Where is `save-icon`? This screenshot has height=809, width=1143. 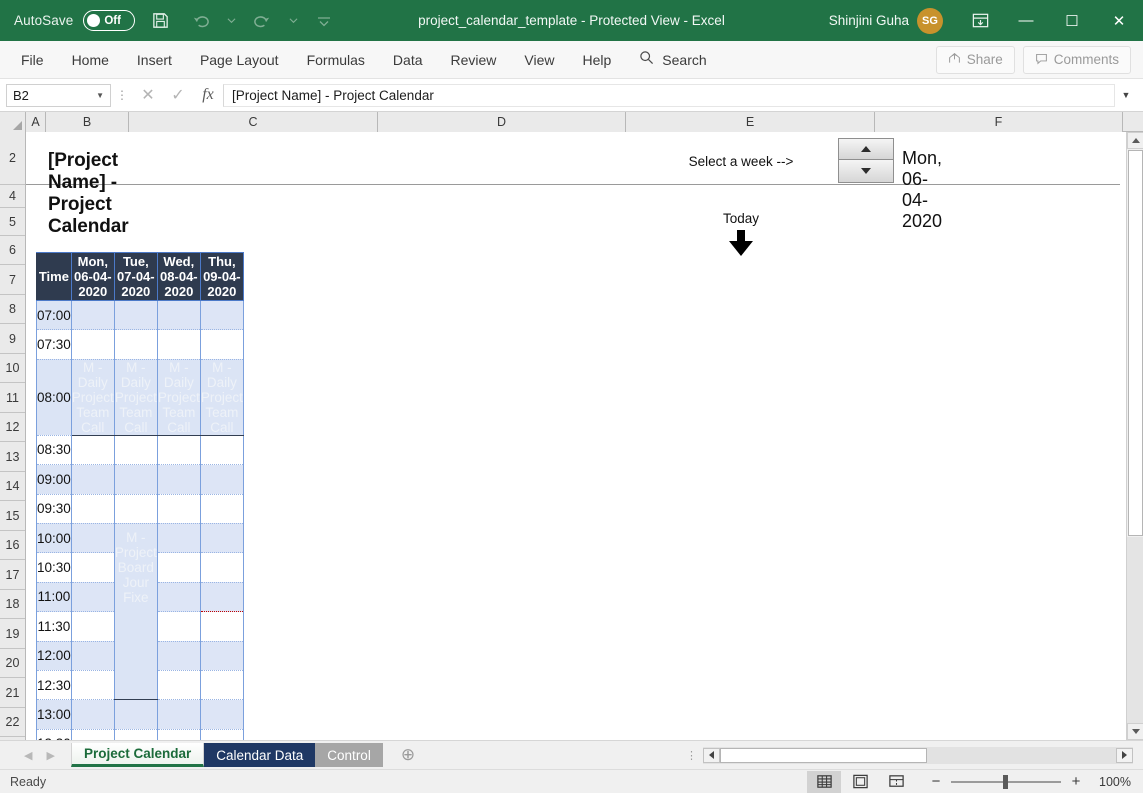
save-icon is located at coordinates (160, 21).